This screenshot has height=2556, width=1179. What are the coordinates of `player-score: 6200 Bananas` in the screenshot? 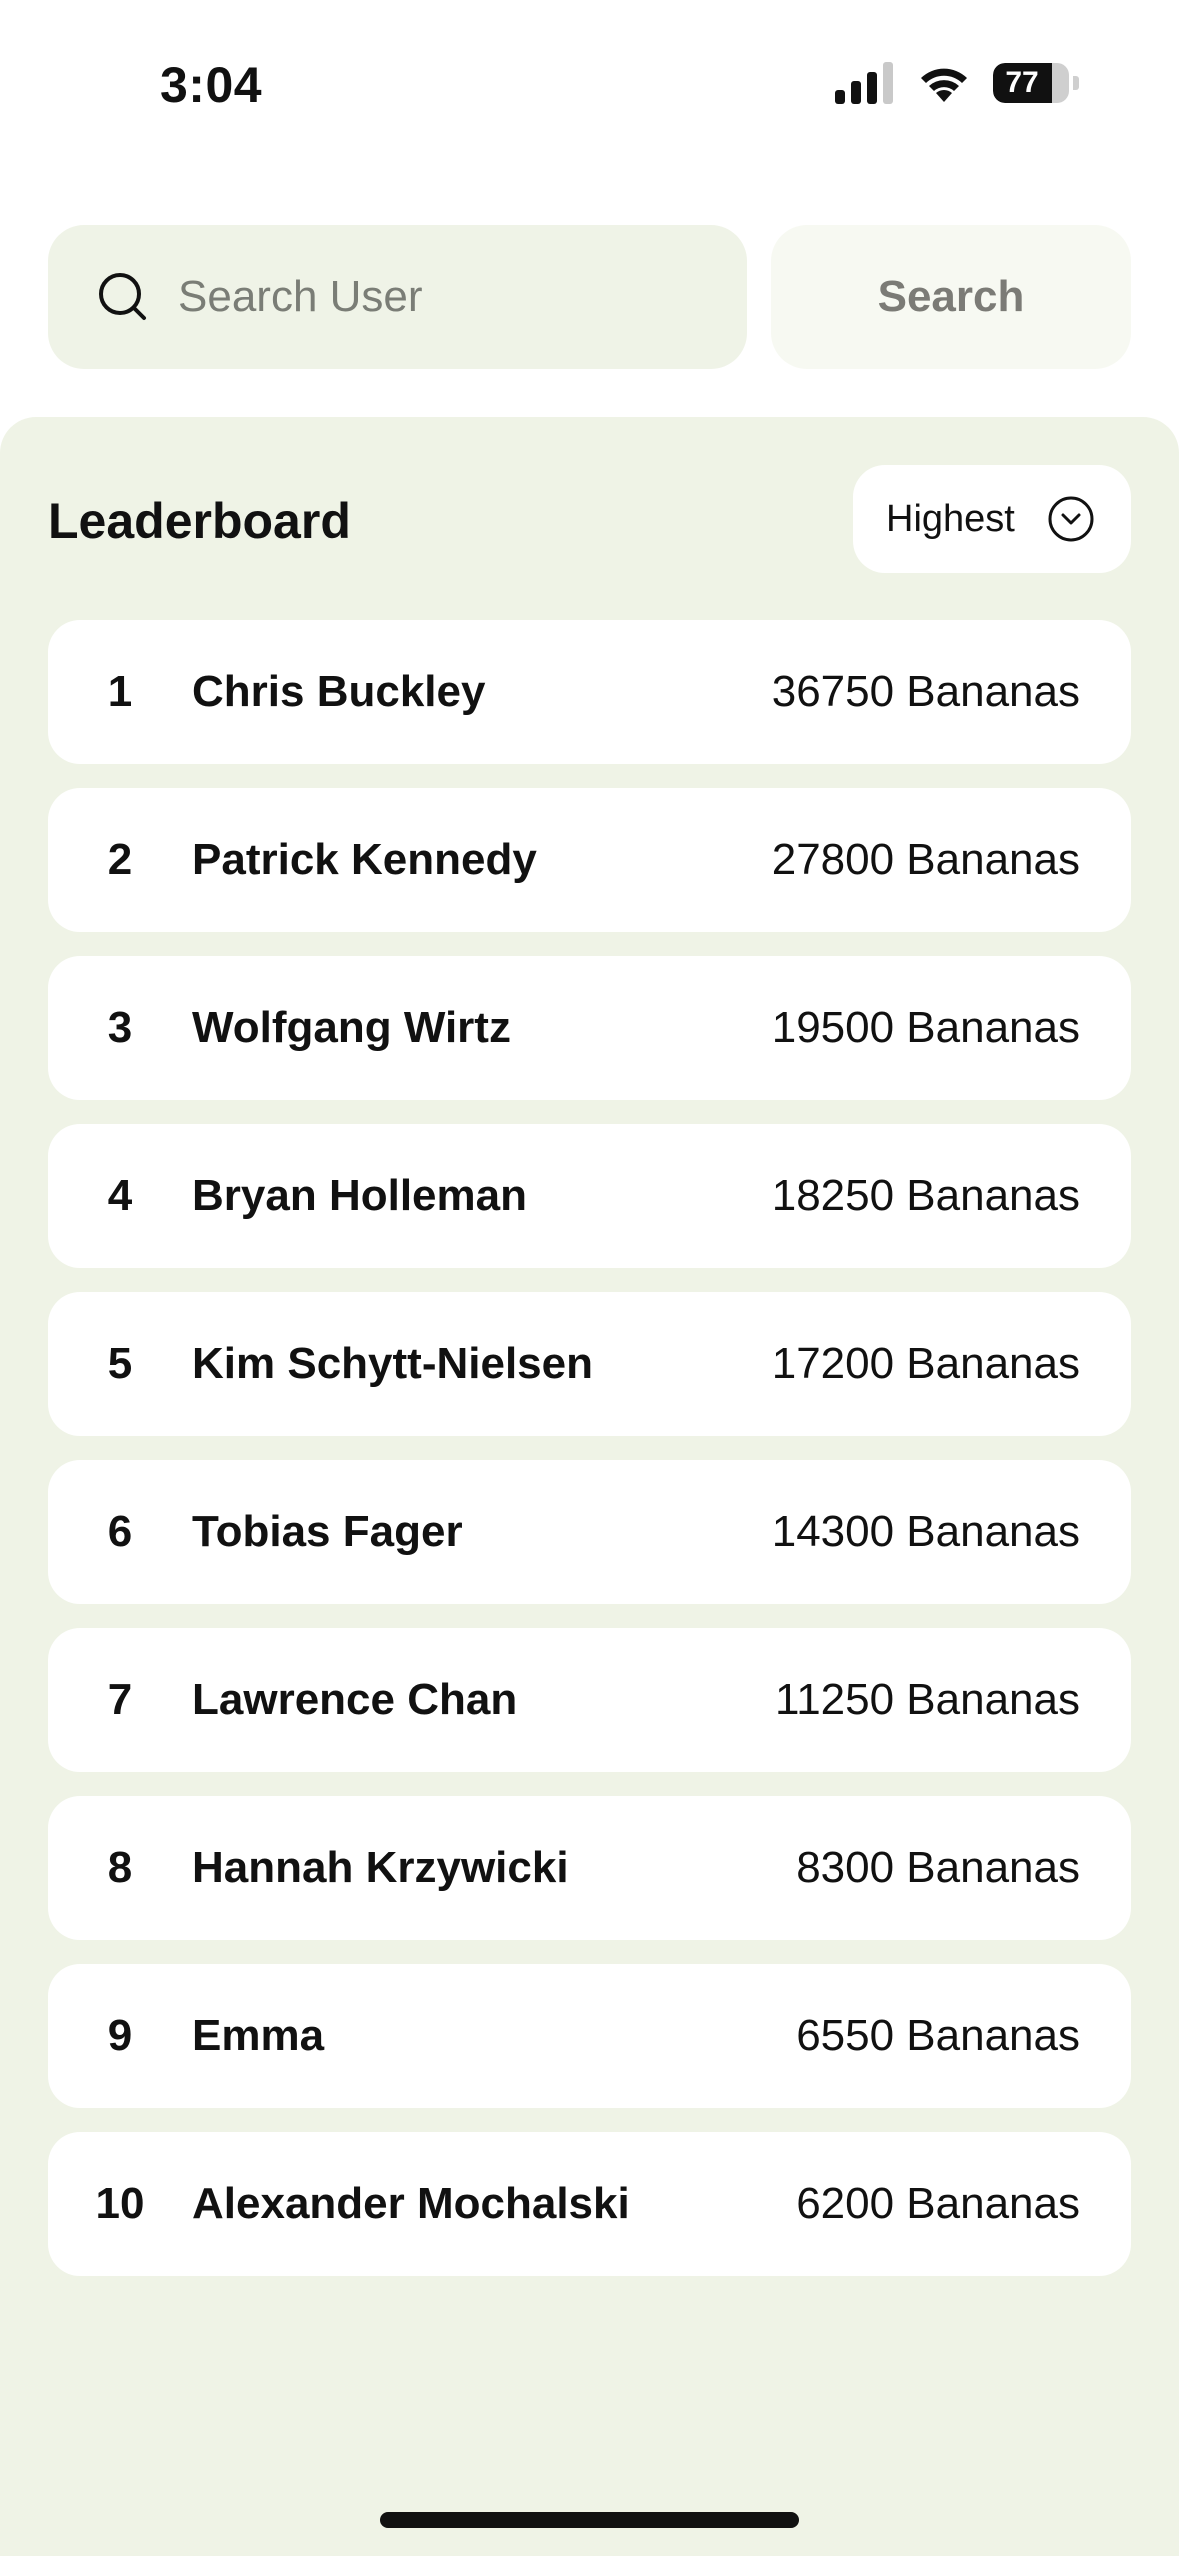 It's located at (938, 2203).